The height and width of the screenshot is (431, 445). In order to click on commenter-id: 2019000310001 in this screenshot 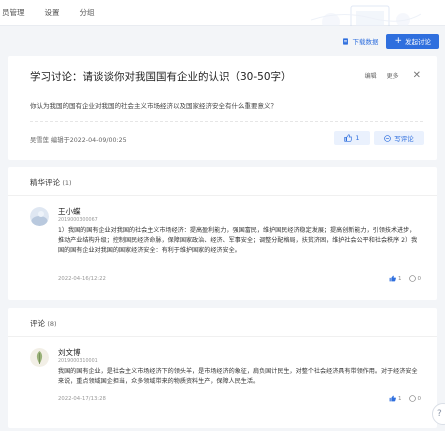, I will do `click(78, 361)`.